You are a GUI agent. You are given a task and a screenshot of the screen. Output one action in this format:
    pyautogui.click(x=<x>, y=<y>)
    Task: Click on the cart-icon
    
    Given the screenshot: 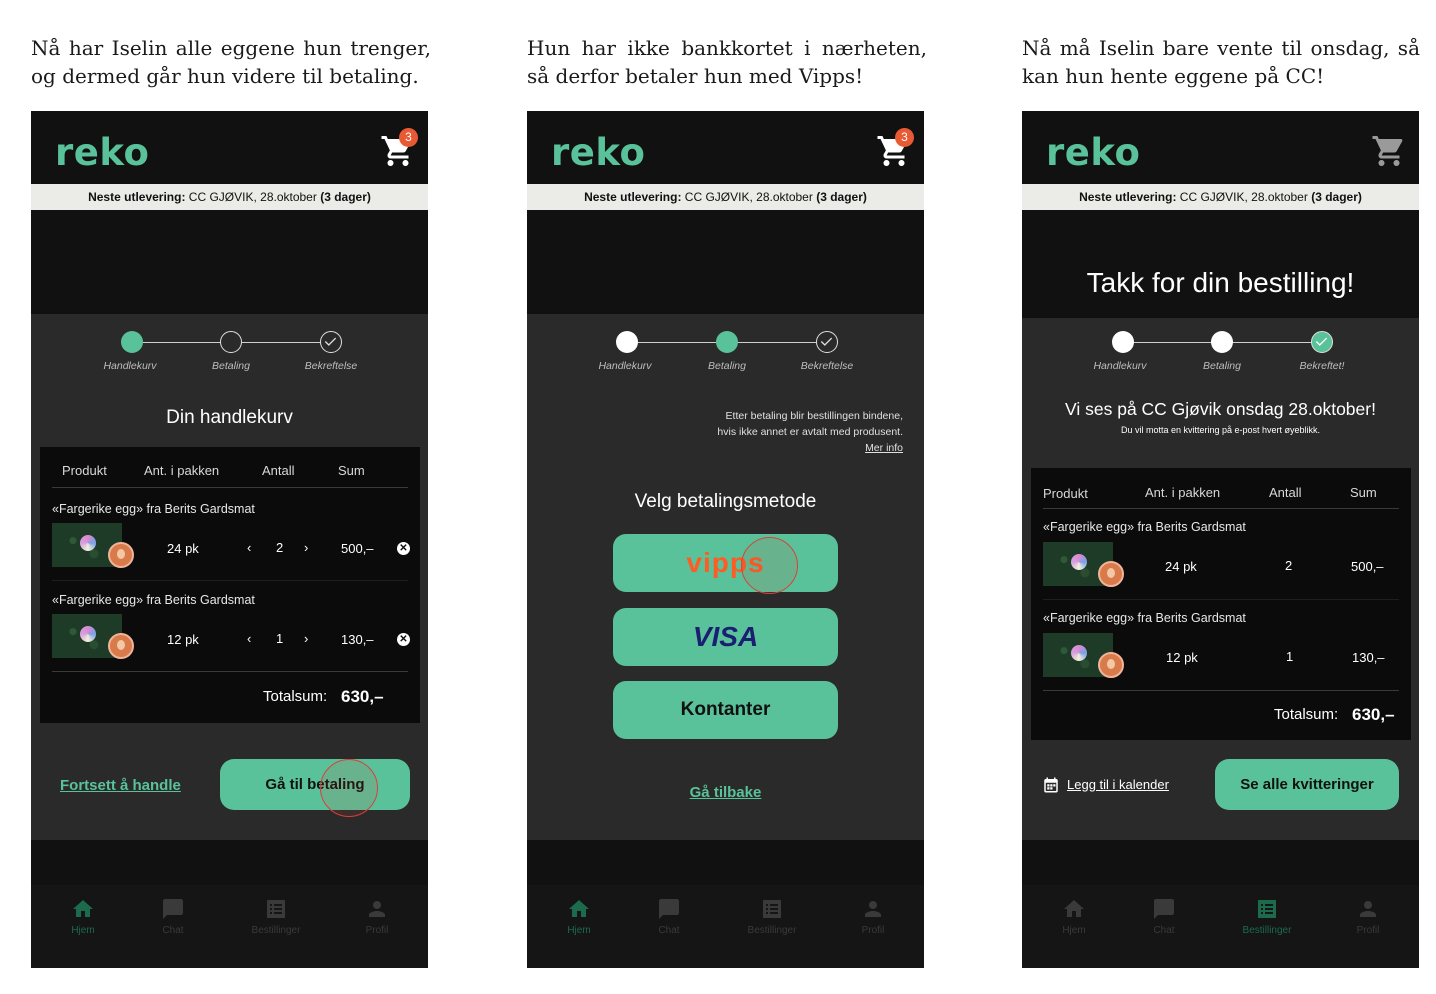 What is the action you would take?
    pyautogui.click(x=1389, y=151)
    